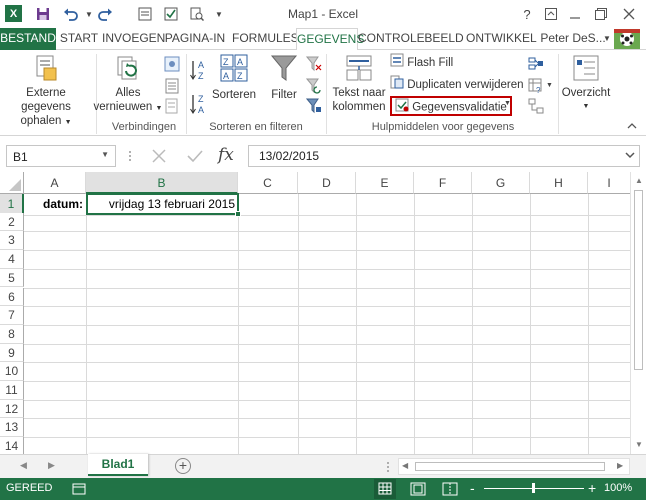  Describe the element at coordinates (12, 371) in the screenshot. I see `row-header-10: 10` at that location.